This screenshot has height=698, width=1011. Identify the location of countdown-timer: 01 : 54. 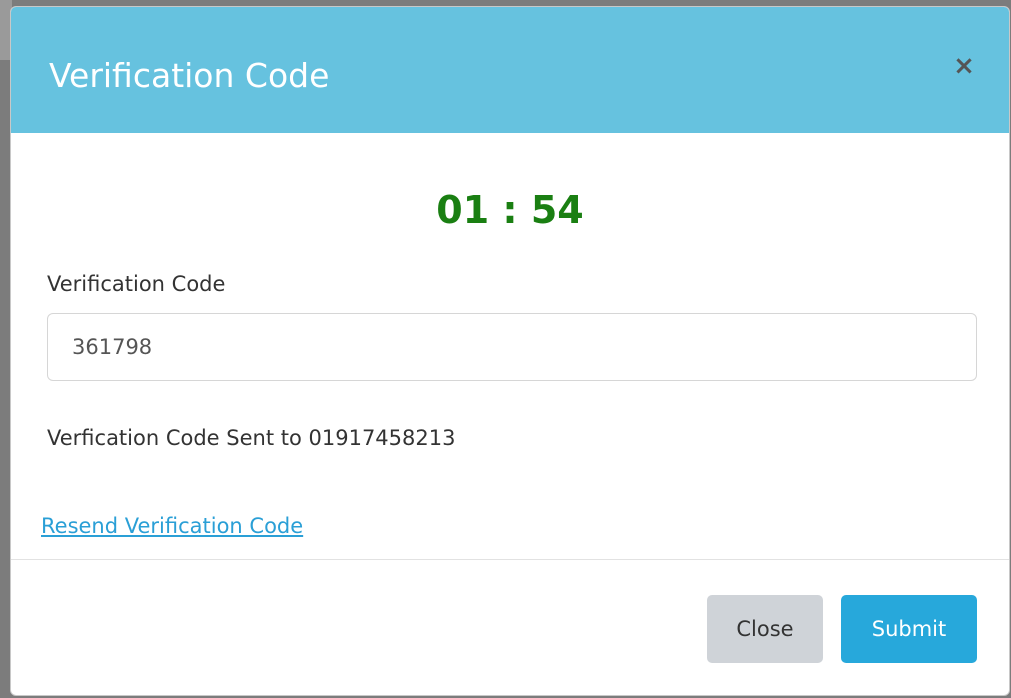
(510, 210).